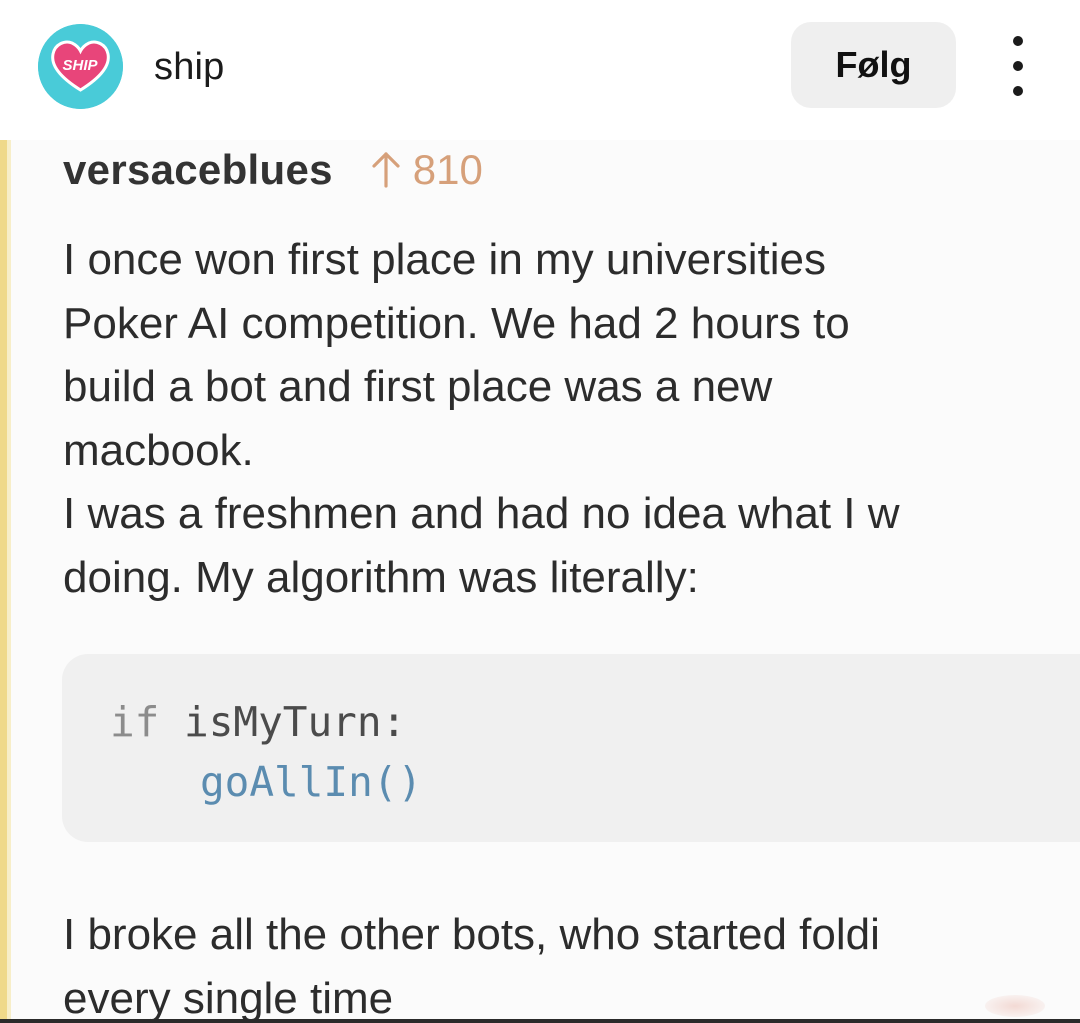  Describe the element at coordinates (540, 1021) in the screenshot. I see `post-divider` at that location.